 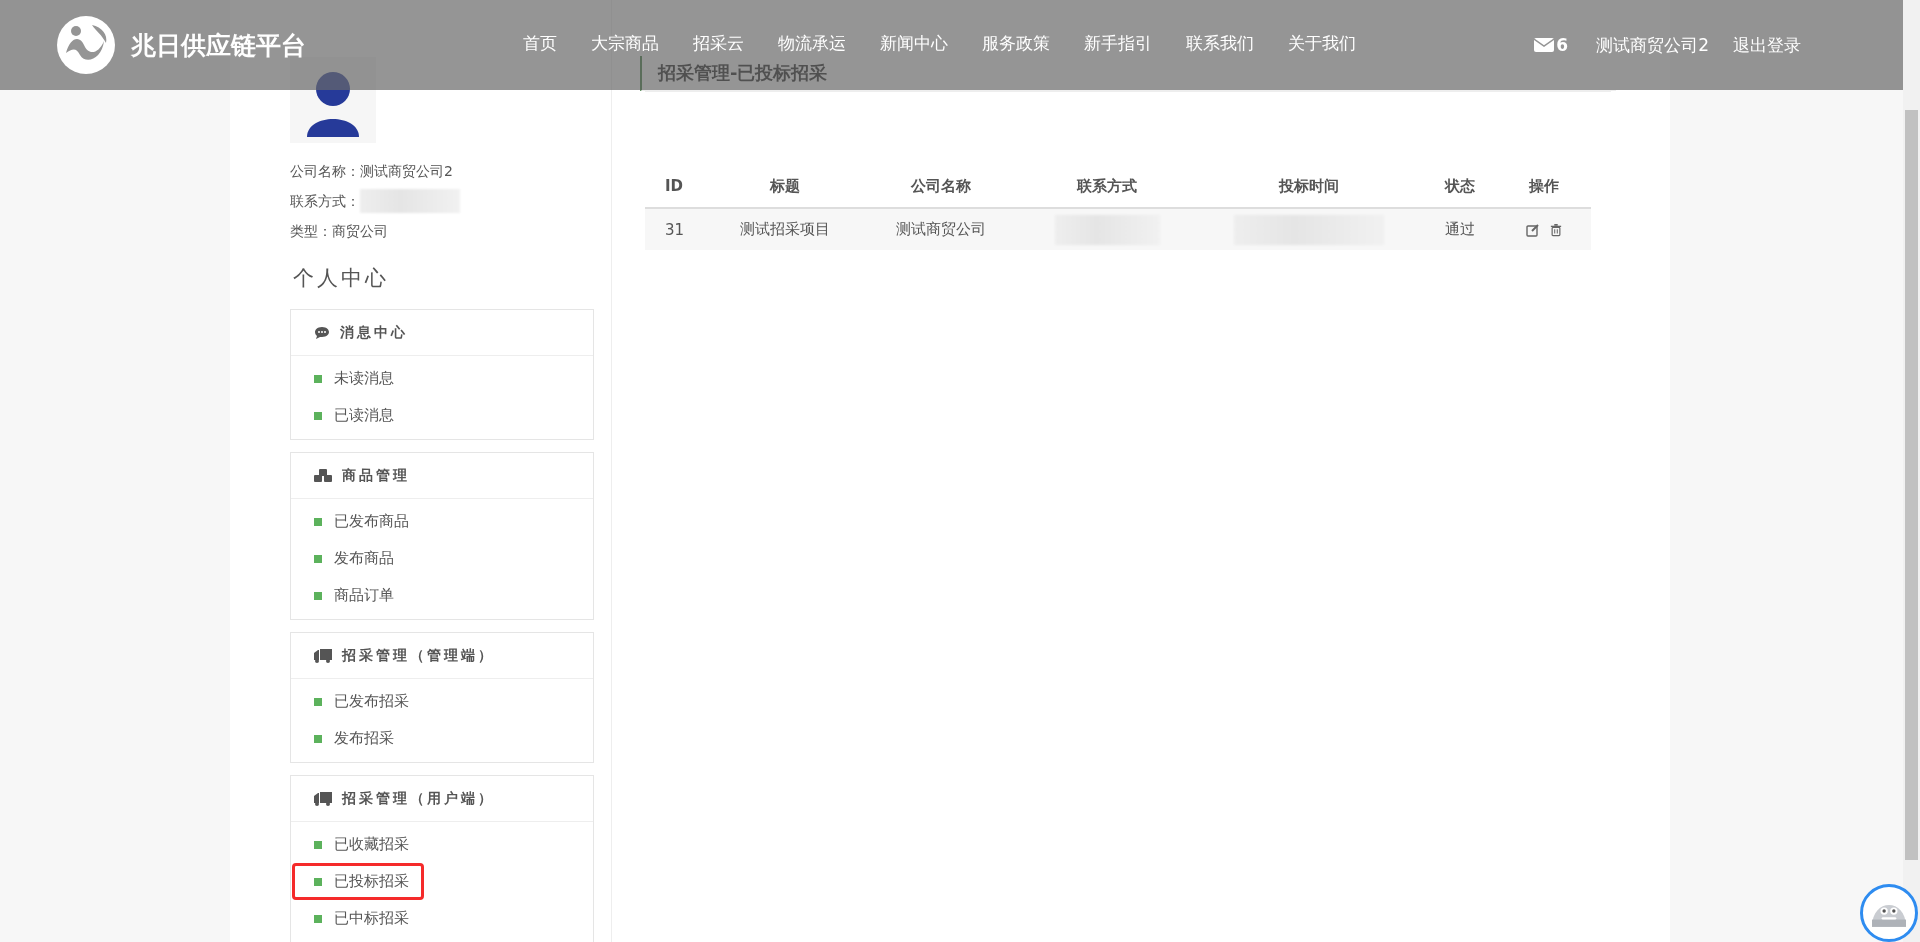 What do you see at coordinates (339, 231) in the screenshot?
I see `company-type-text: 类型：商贸公司` at bounding box center [339, 231].